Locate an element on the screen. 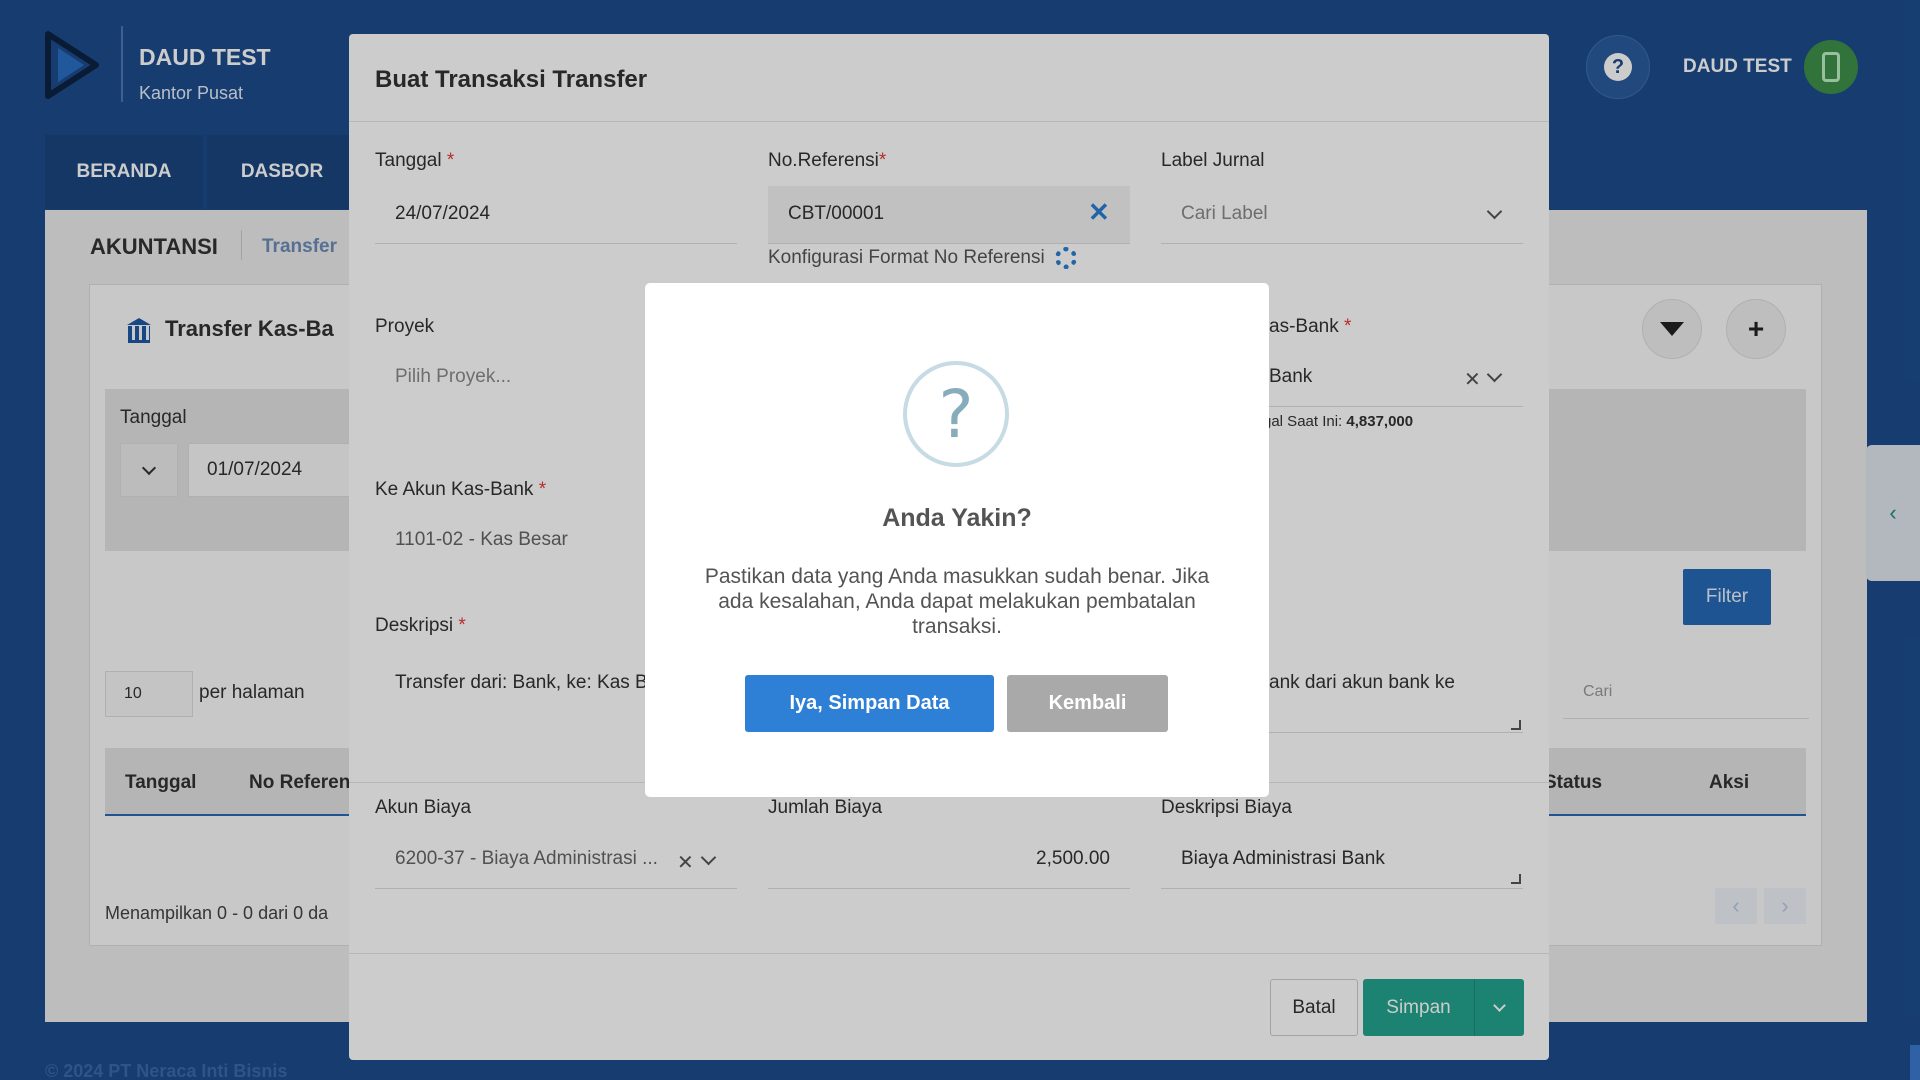 This screenshot has width=1920, height=1080. confirm-save-button: Iya, Simpan Data is located at coordinates (869, 703).